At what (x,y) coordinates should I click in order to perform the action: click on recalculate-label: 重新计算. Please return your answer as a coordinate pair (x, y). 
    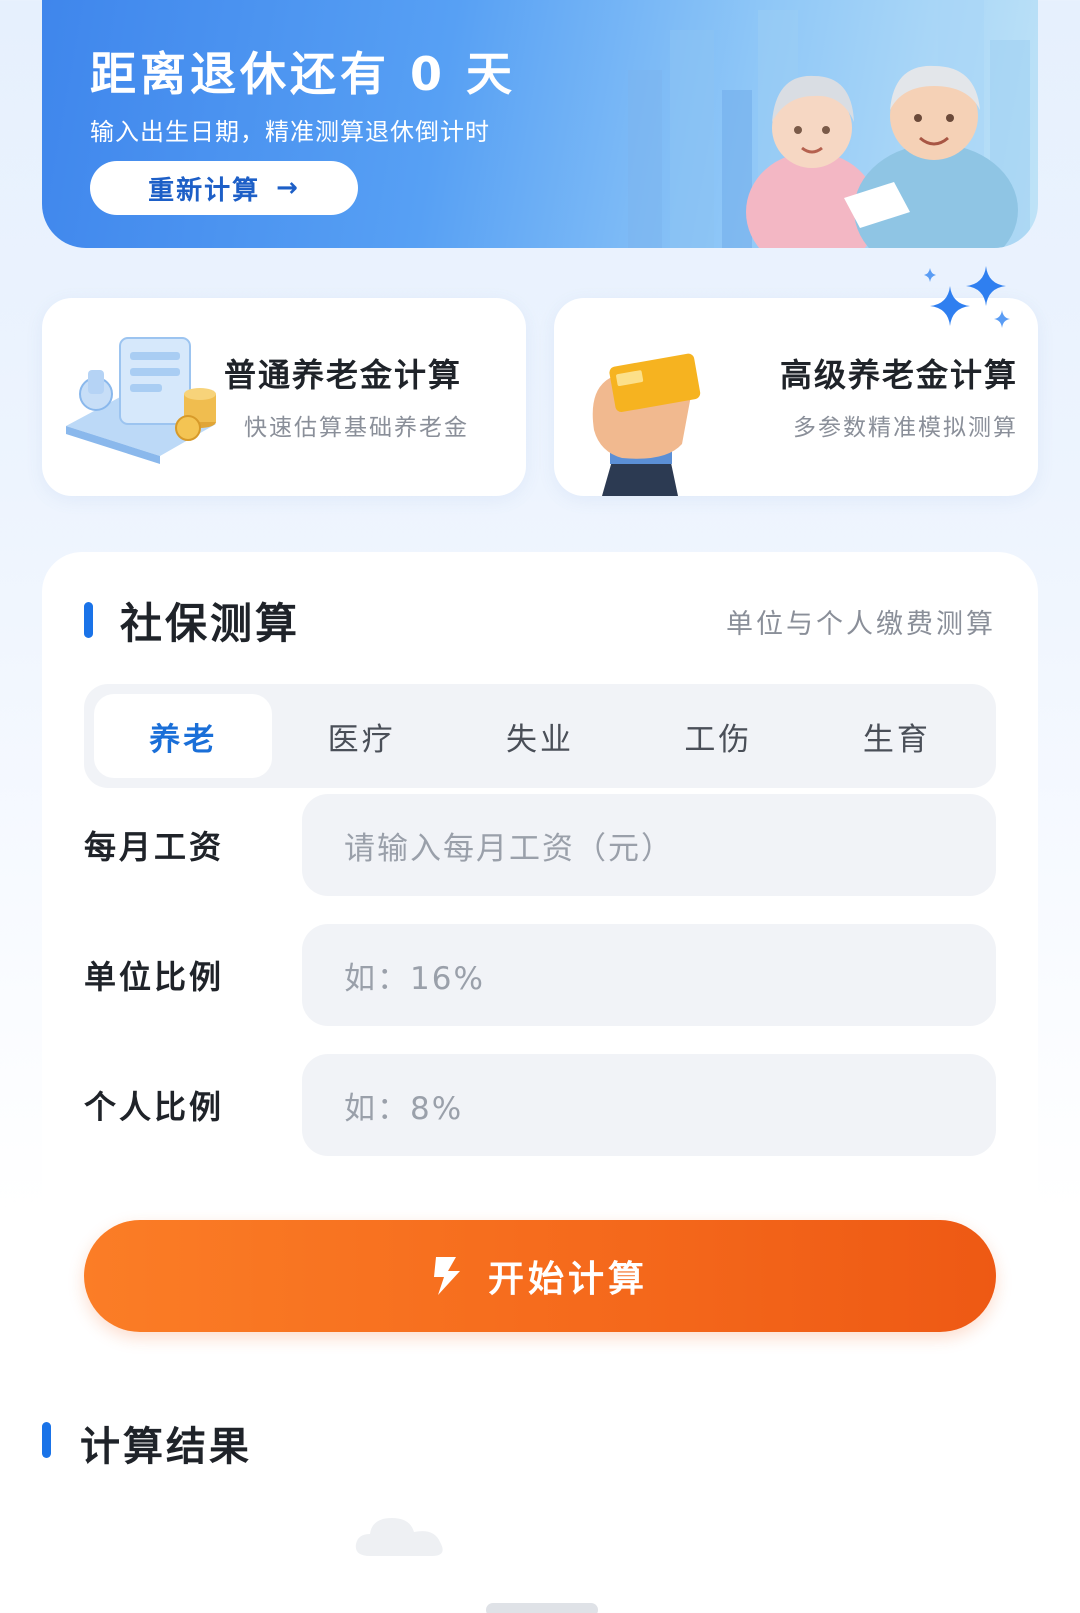
    Looking at the image, I should click on (204, 190).